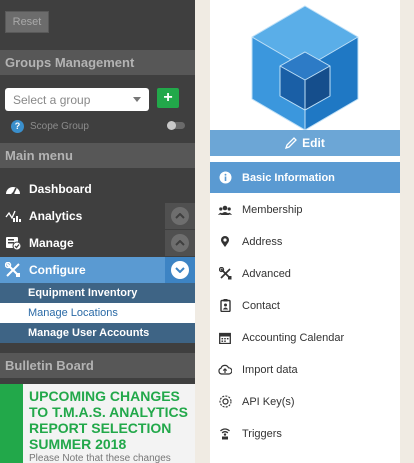  I want to click on triggers-icon, so click(225, 434).